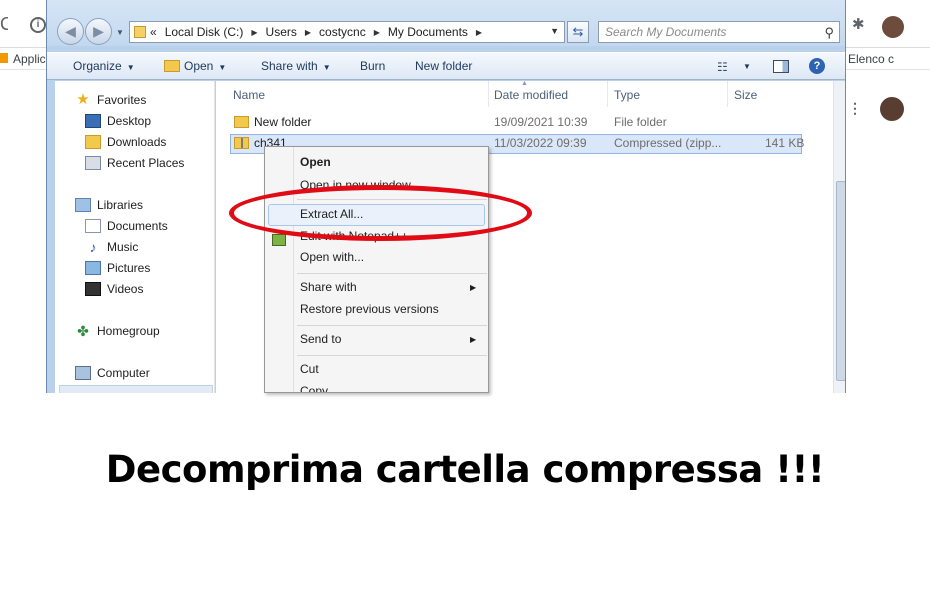  Describe the element at coordinates (195, 66) in the screenshot. I see `open-button: Open ▼` at that location.